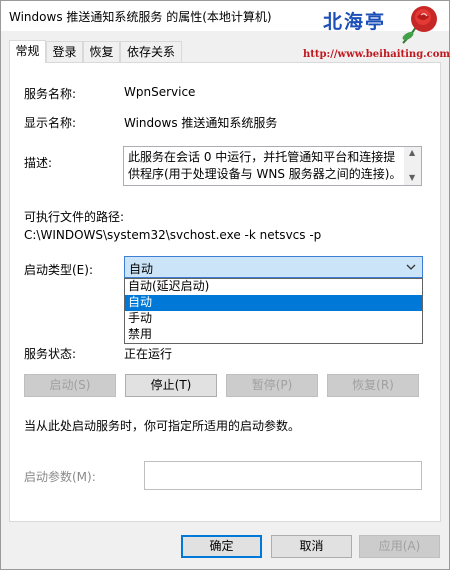  I want to click on service-name-value: WpnService, so click(160, 92).